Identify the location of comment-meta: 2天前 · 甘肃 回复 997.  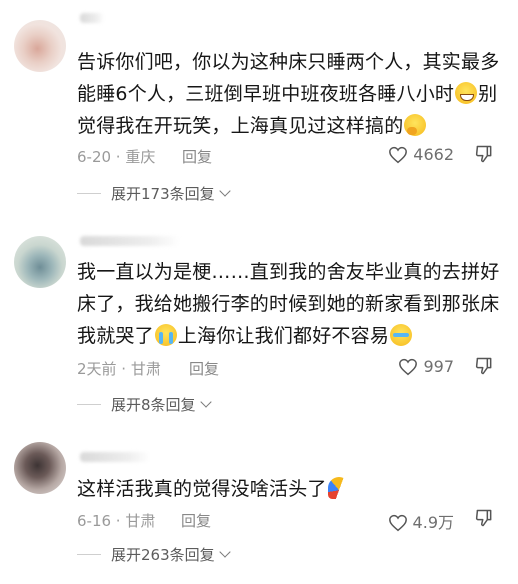
(289, 368).